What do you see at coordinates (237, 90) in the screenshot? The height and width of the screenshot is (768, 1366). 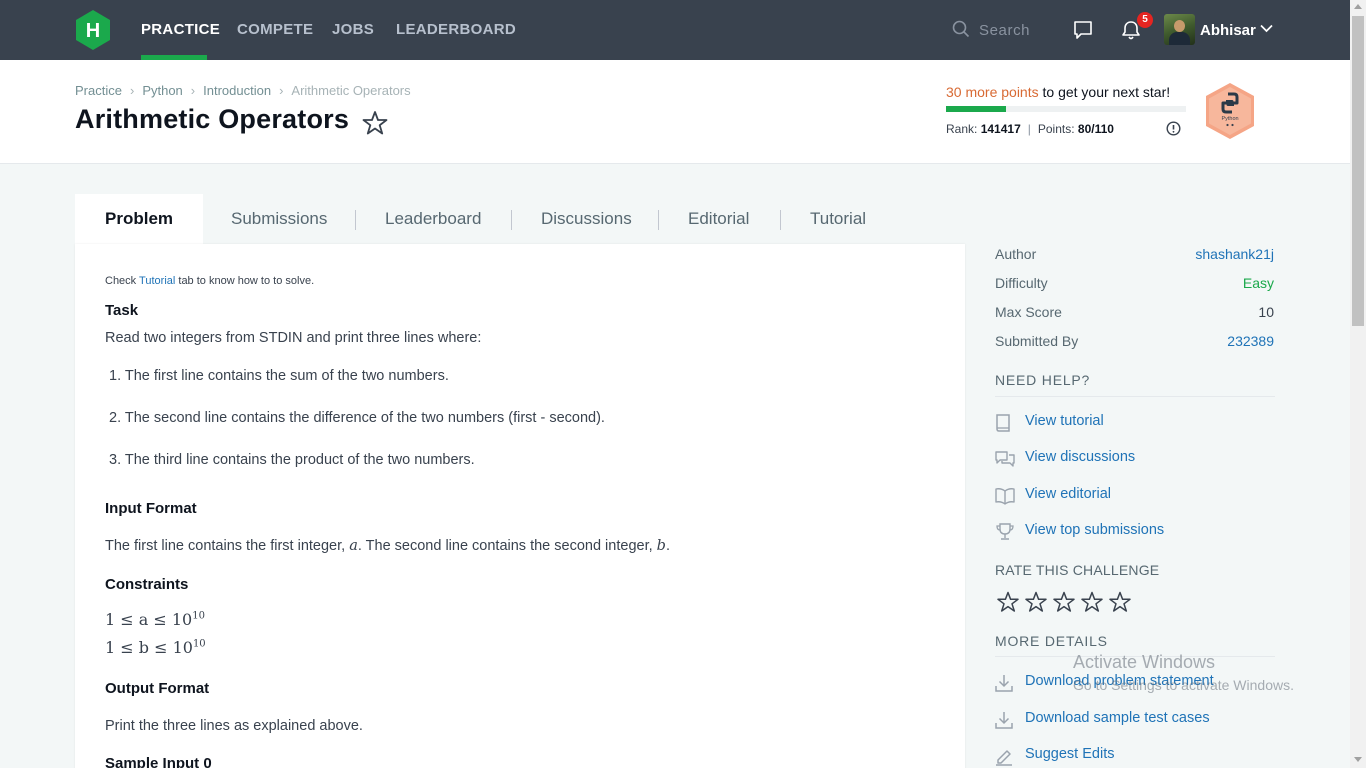 I see `breadcrumb-introduction: Introduction` at bounding box center [237, 90].